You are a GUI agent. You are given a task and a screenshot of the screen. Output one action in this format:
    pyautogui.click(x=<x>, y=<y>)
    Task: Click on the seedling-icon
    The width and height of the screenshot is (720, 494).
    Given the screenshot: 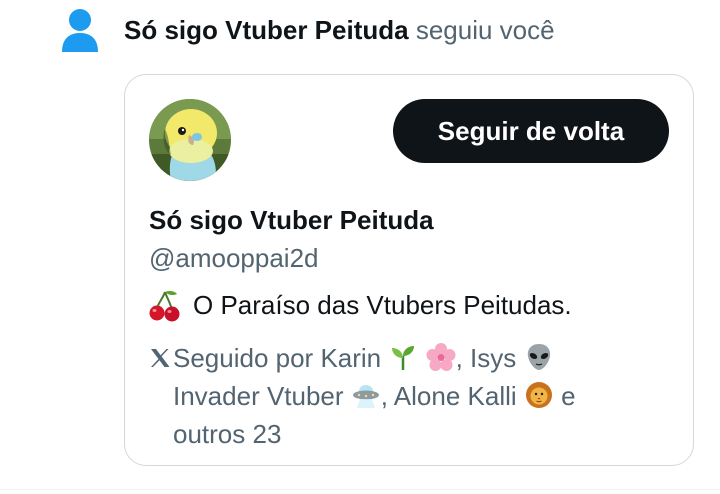 What is the action you would take?
    pyautogui.click(x=403, y=358)
    